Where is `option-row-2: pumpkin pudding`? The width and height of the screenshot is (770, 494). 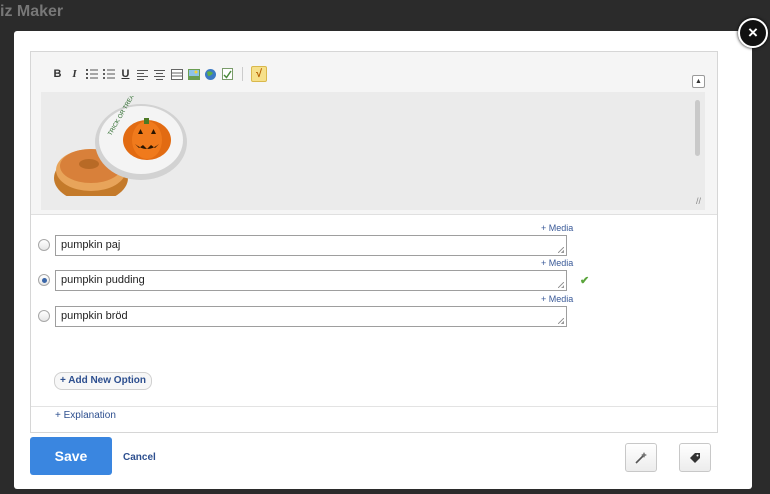
option-row-2: pumpkin pudding is located at coordinates (308, 281).